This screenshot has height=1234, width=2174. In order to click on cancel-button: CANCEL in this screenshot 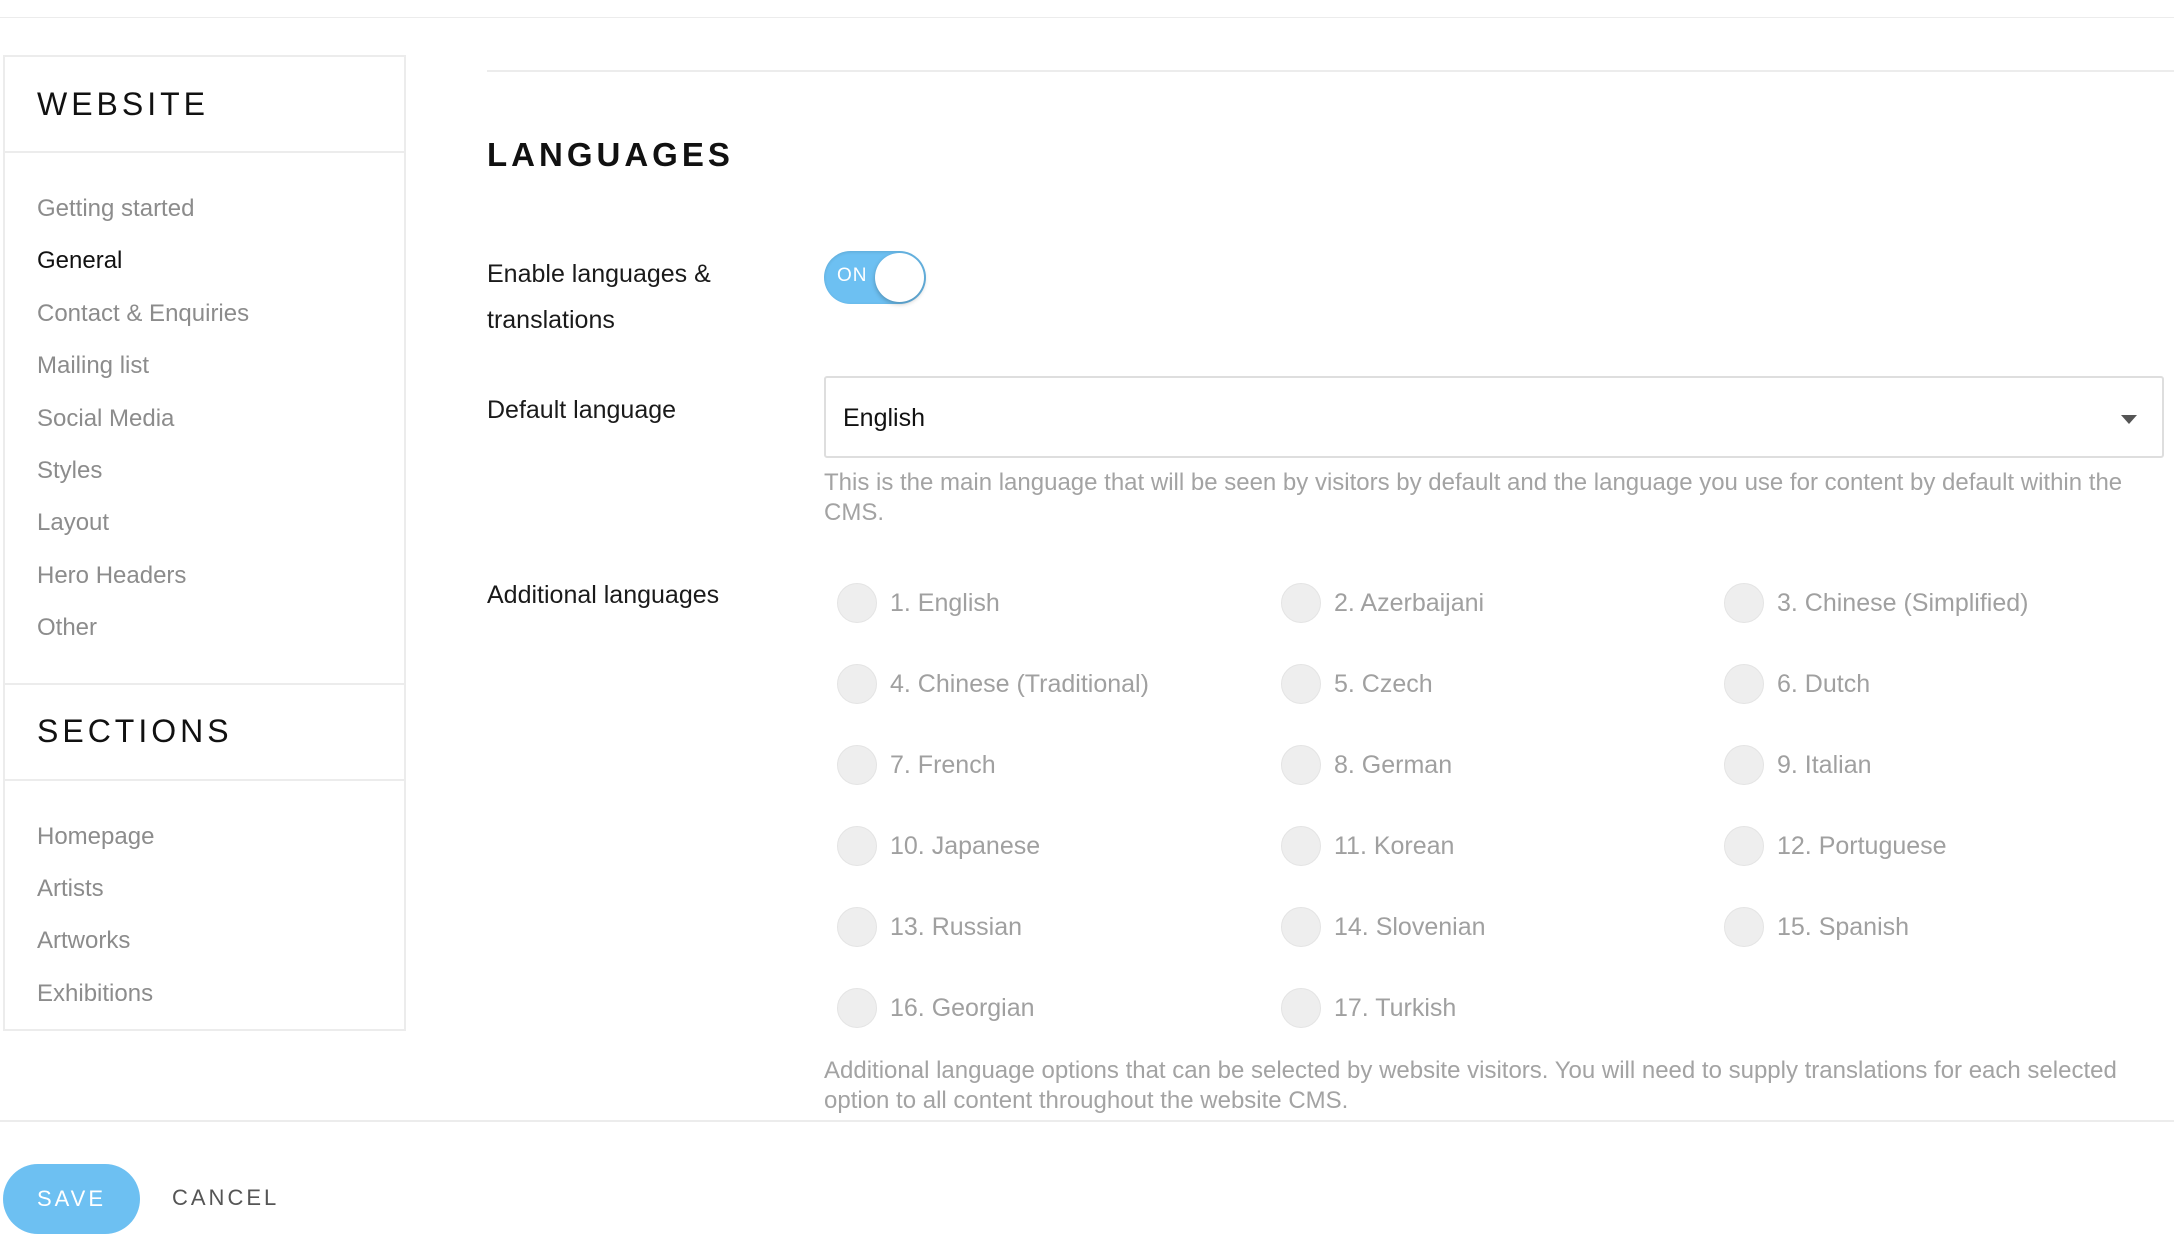, I will do `click(225, 1198)`.